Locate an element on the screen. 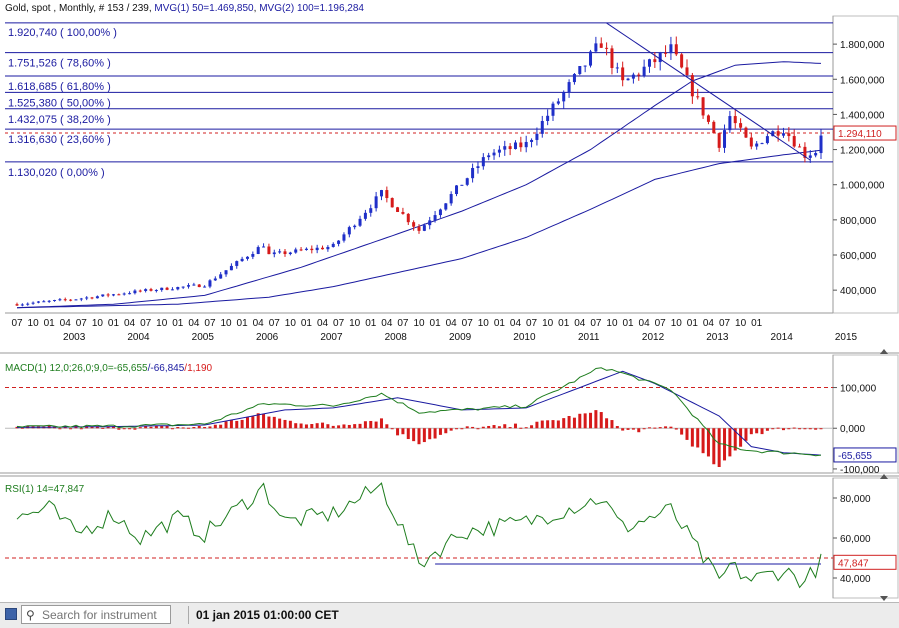 The height and width of the screenshot is (628, 899). macd-label-value: -65,655 is located at coordinates (131, 368).